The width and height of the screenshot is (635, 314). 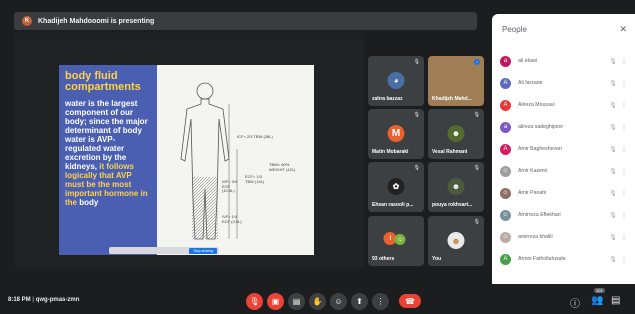 What do you see at coordinates (390, 152) in the screenshot?
I see `participant-name: Matin Mobaraki` at bounding box center [390, 152].